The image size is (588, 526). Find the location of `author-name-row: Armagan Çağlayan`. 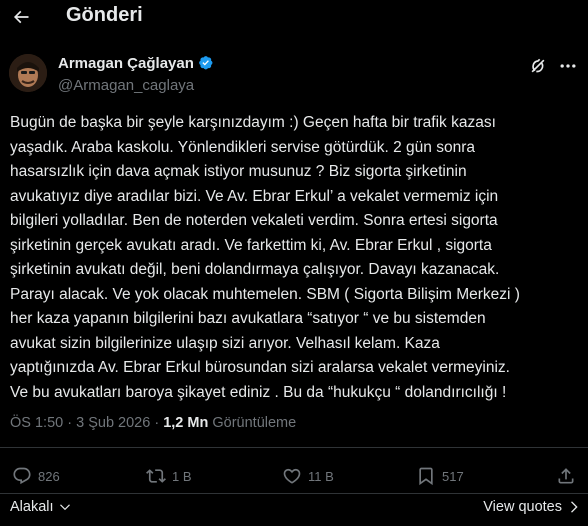

author-name-row: Armagan Çağlayan is located at coordinates (136, 63).